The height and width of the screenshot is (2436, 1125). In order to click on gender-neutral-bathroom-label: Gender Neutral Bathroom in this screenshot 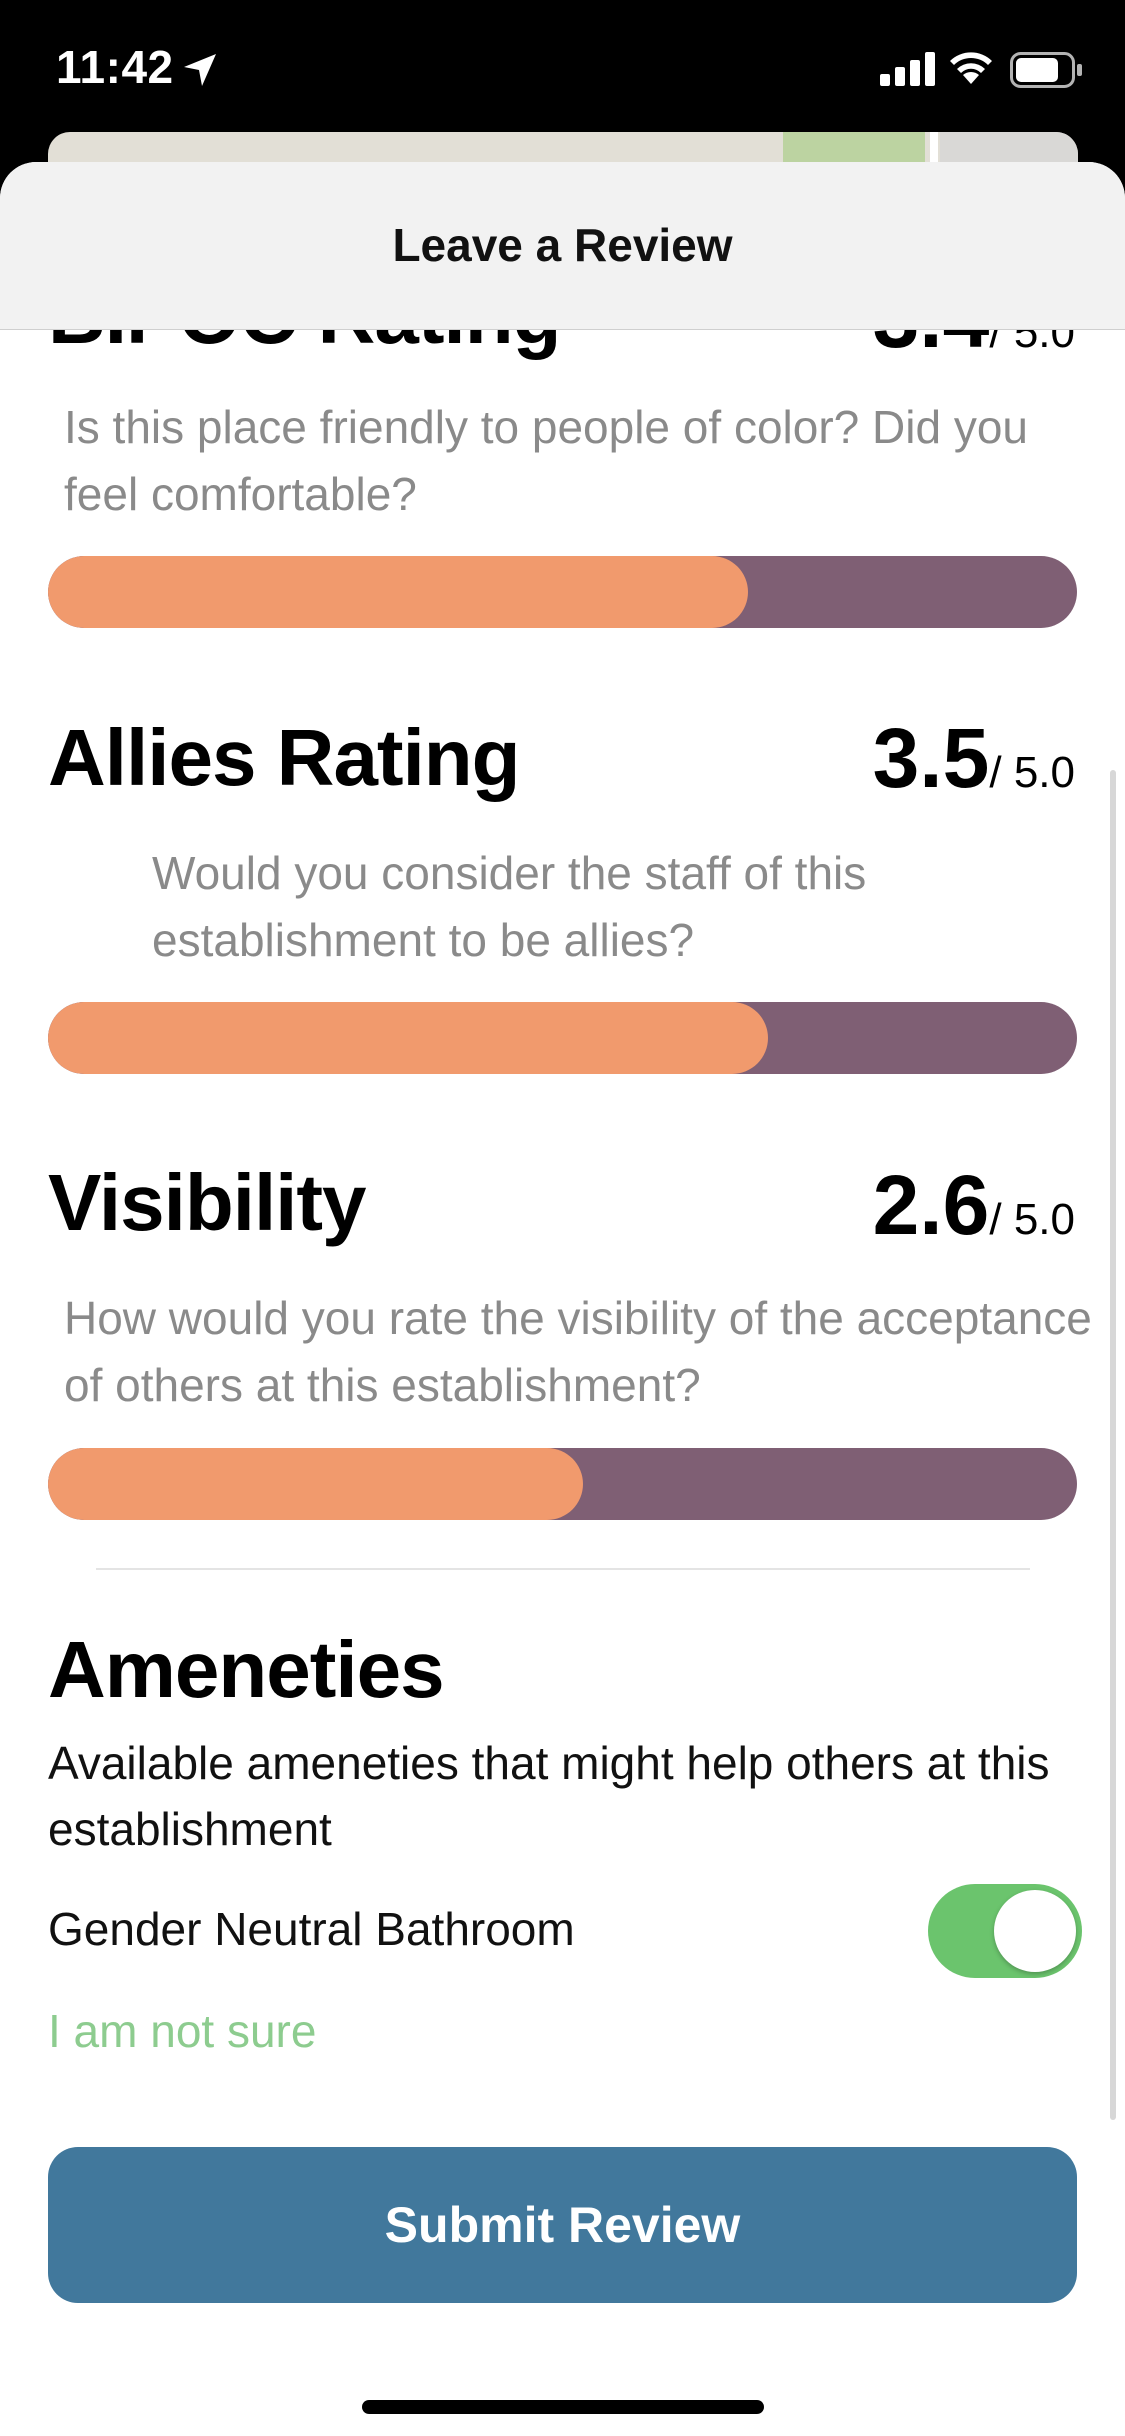, I will do `click(311, 1929)`.